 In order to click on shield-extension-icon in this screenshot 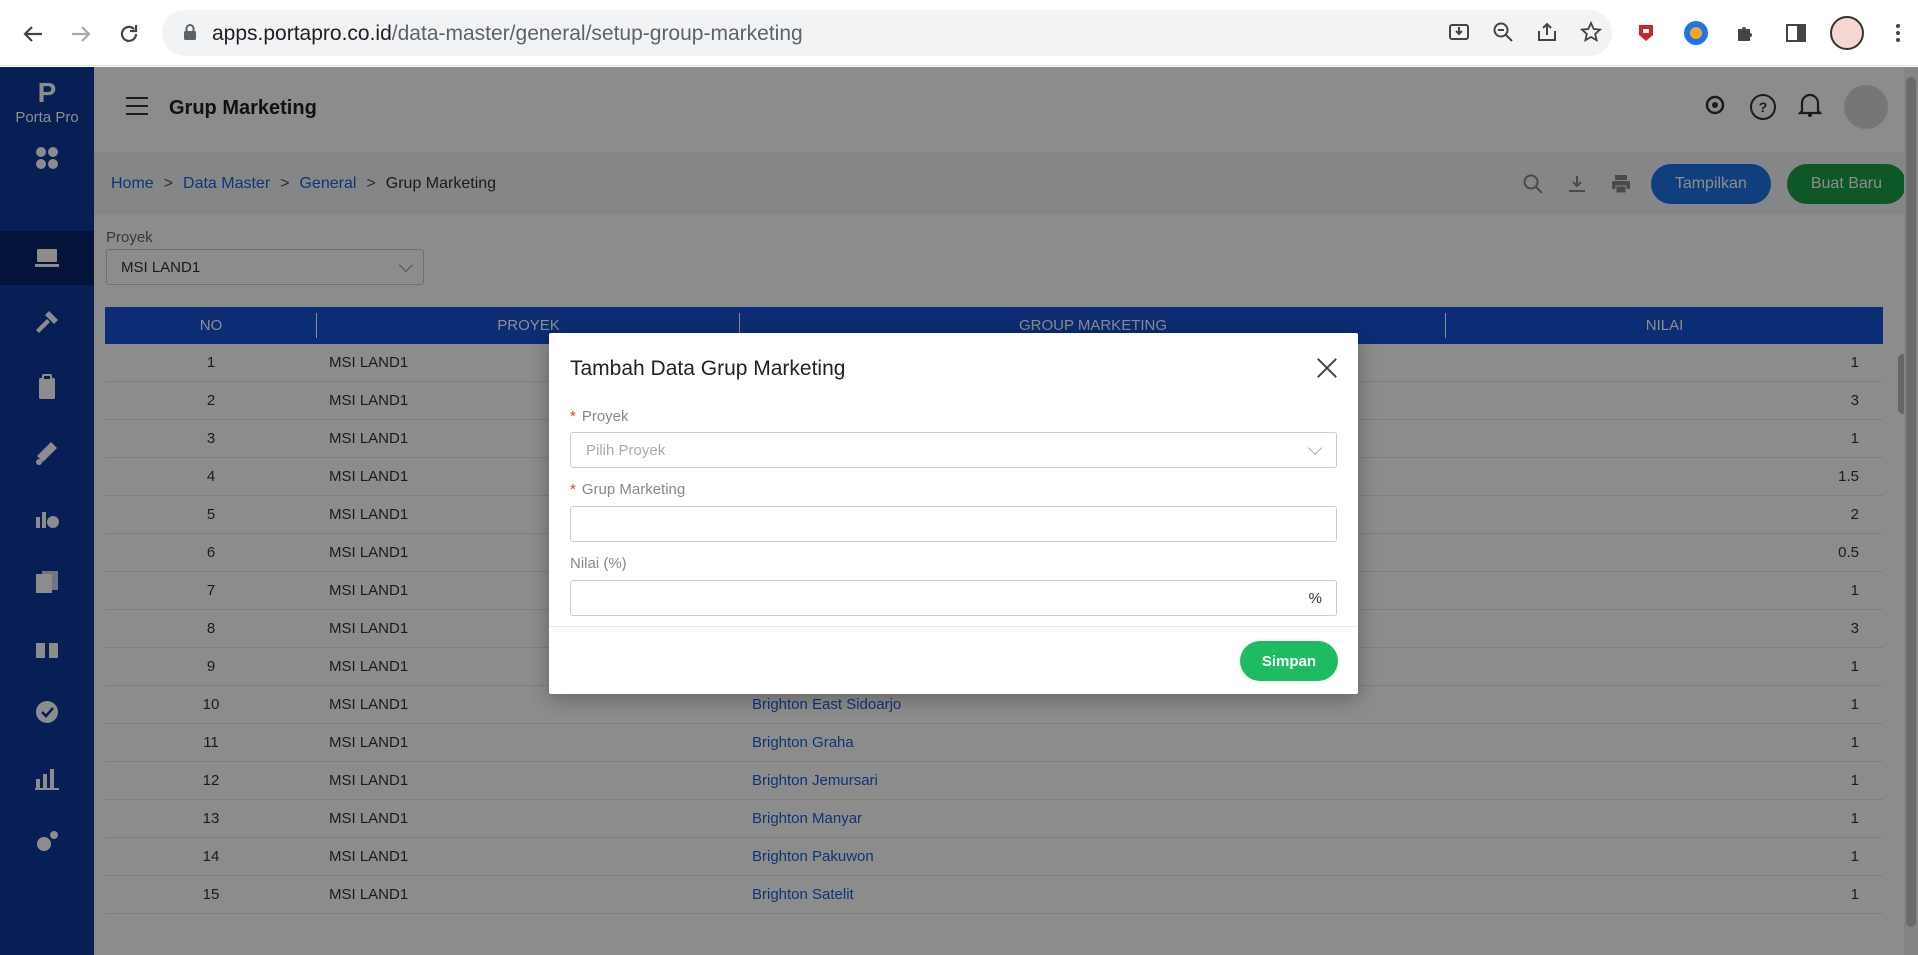, I will do `click(1646, 33)`.